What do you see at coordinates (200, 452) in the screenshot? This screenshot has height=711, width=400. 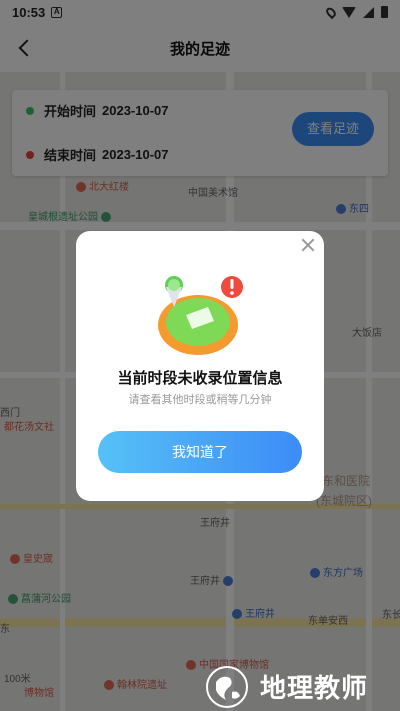 I see `got-it-button: 我知道了` at bounding box center [200, 452].